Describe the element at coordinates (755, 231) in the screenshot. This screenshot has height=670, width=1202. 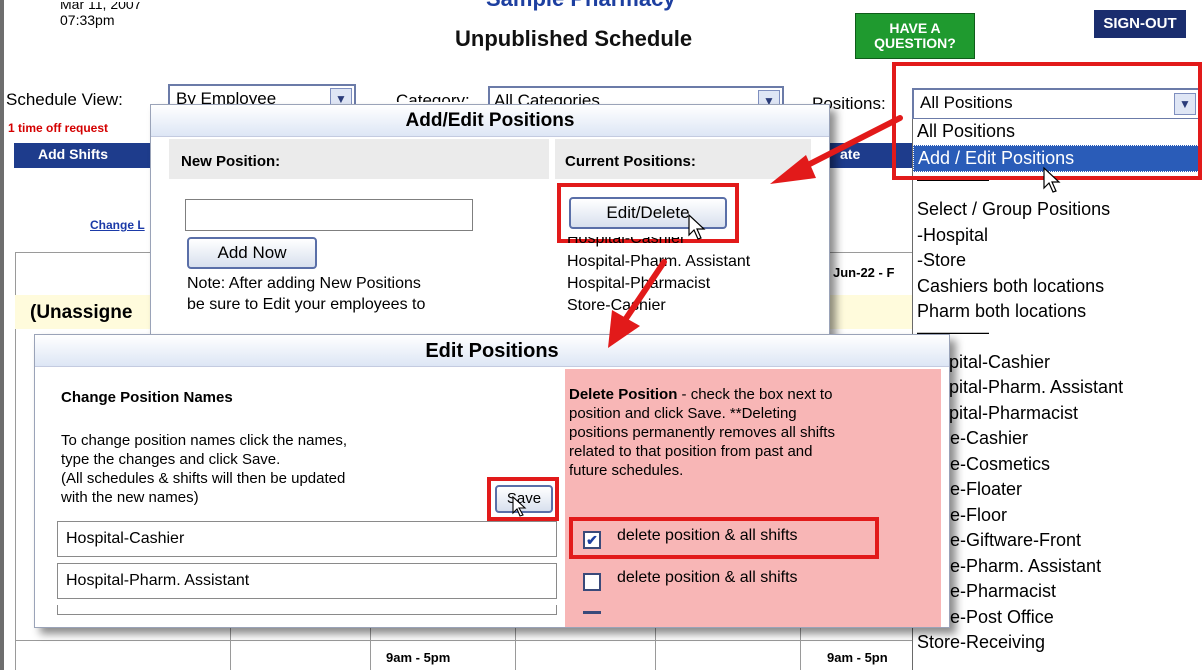
I see `annotation-arrows` at that location.